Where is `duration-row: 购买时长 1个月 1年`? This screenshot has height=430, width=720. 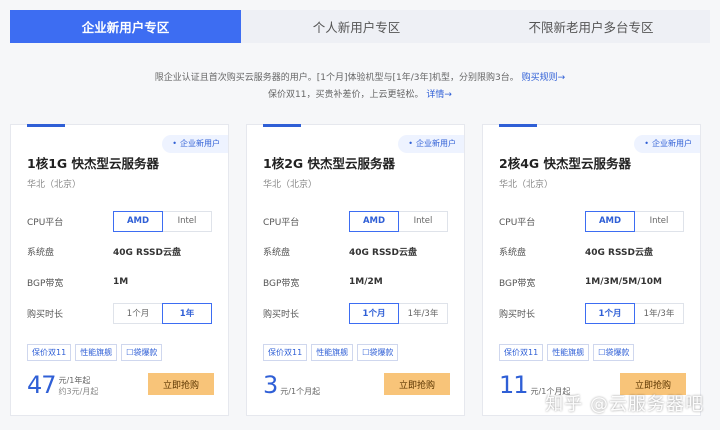 duration-row: 购买时长 1个月 1年 is located at coordinates (122, 313).